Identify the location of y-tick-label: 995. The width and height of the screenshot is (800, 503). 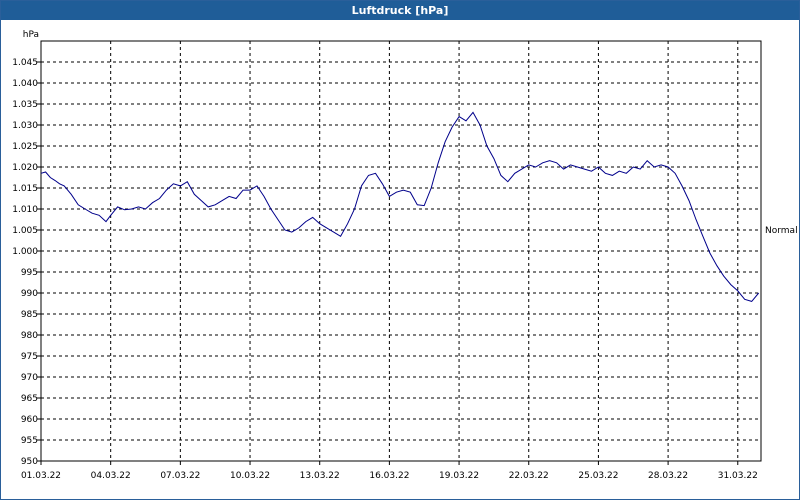
(29, 273).